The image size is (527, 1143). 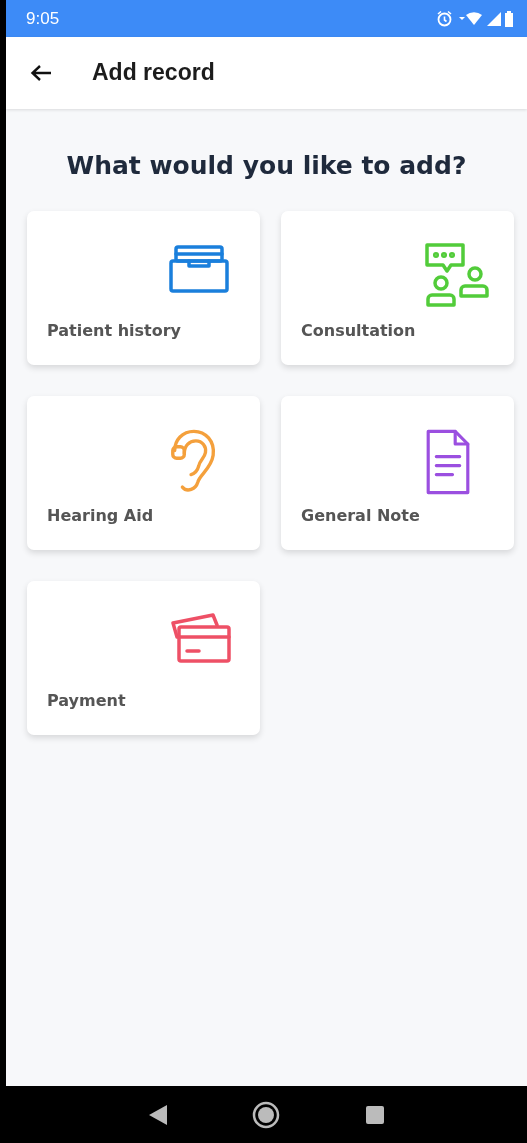 I want to click on signal-icon, so click(x=494, y=18).